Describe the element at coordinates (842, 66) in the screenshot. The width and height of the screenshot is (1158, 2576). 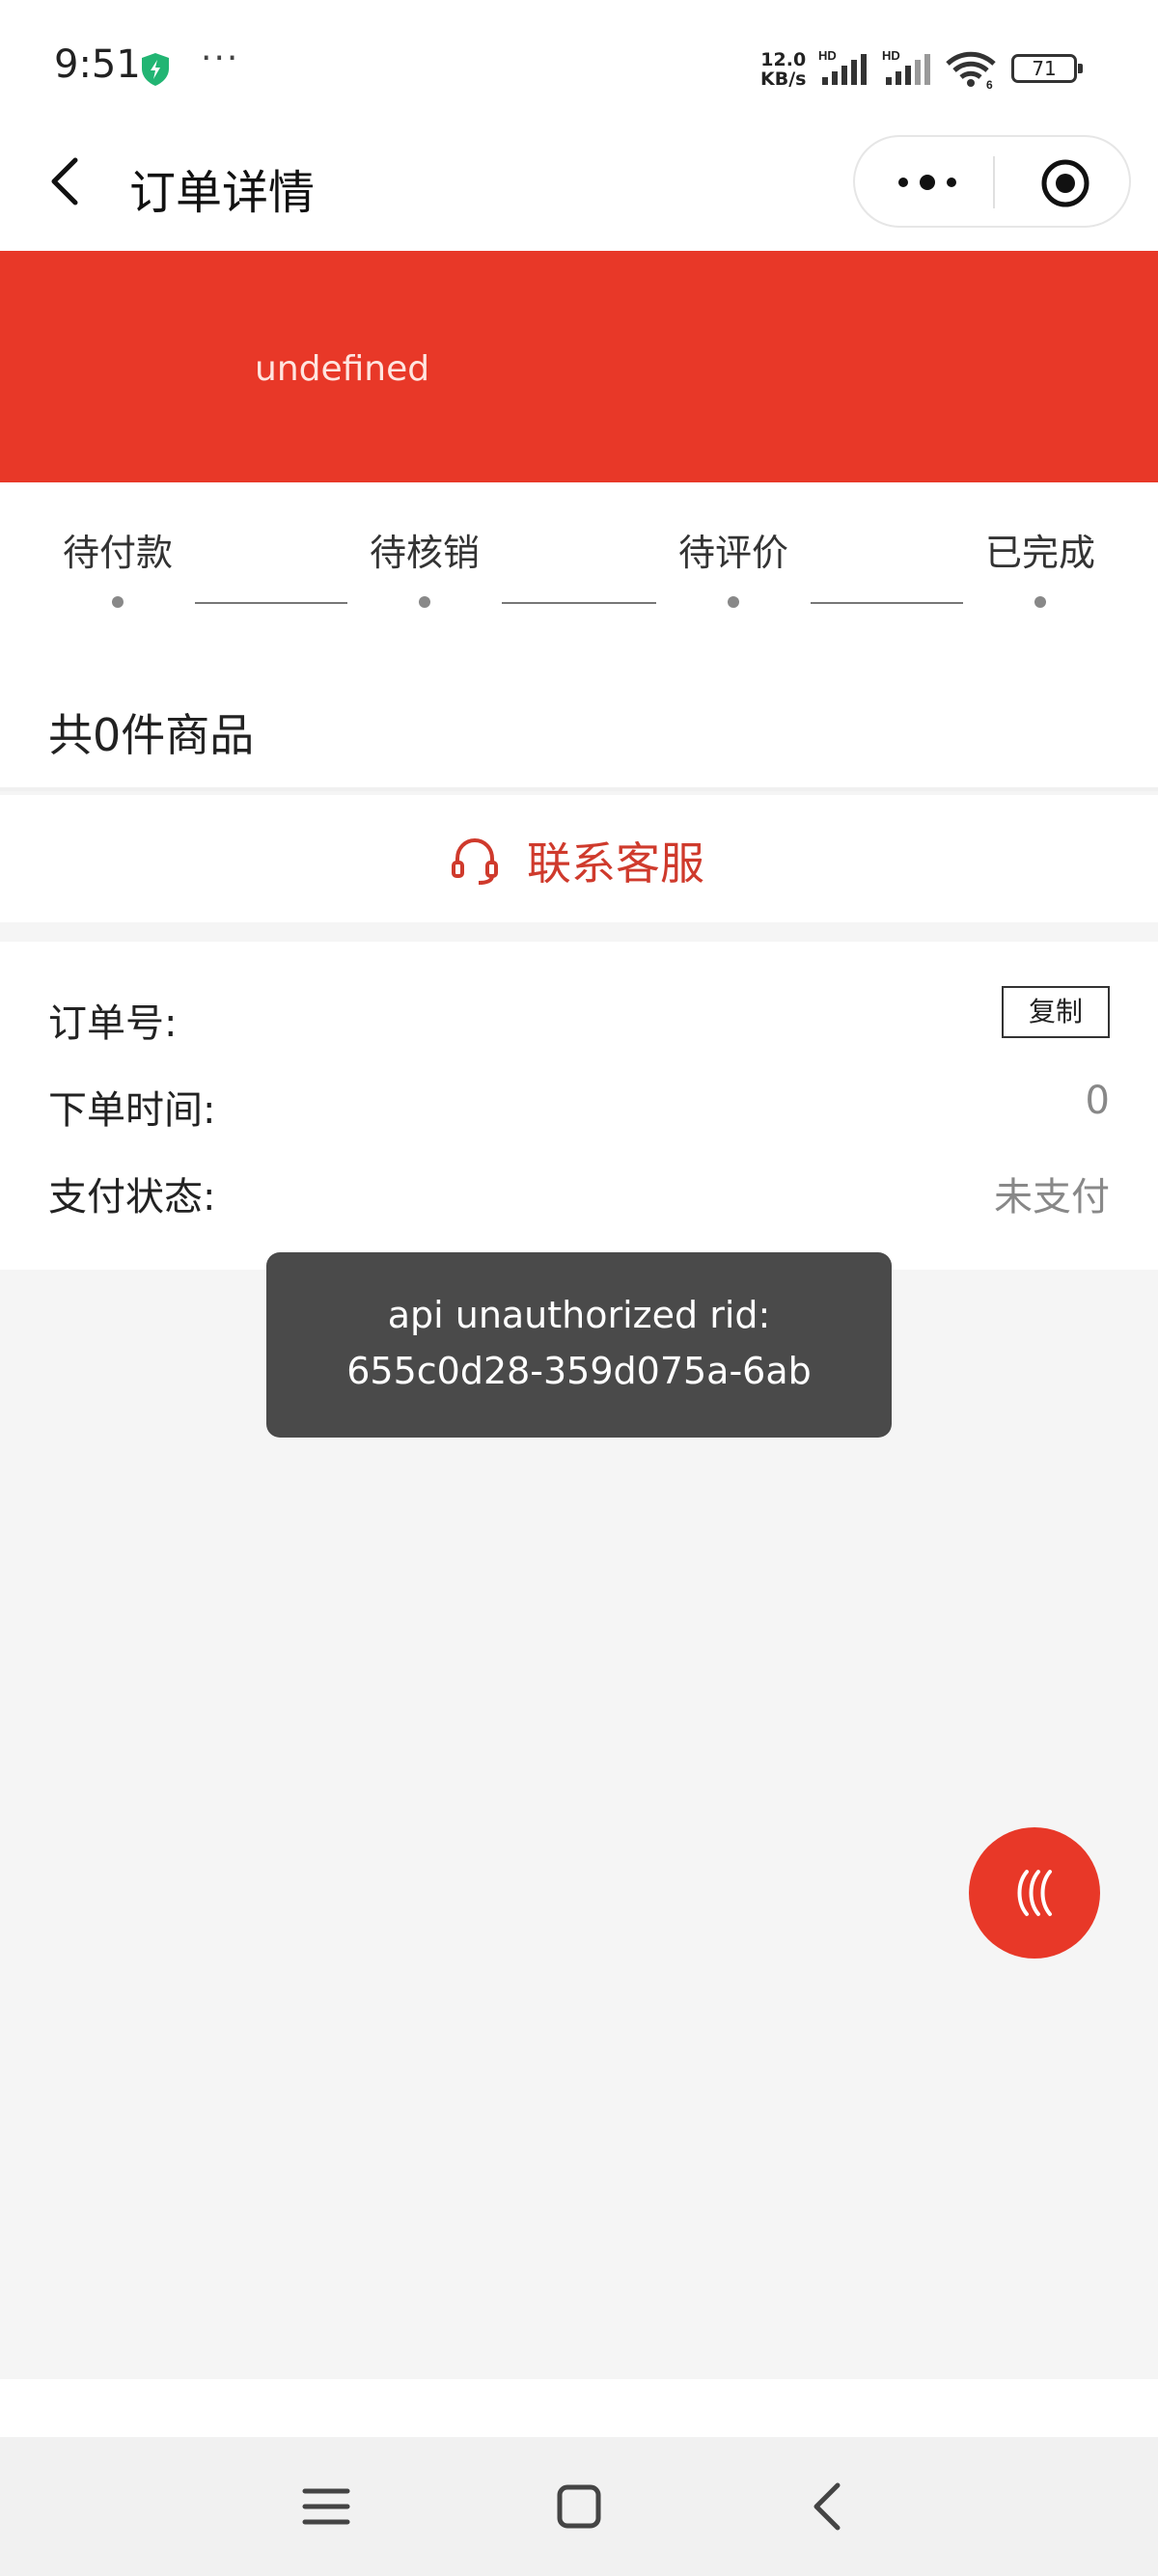
I see `signal-icon: HD` at that location.